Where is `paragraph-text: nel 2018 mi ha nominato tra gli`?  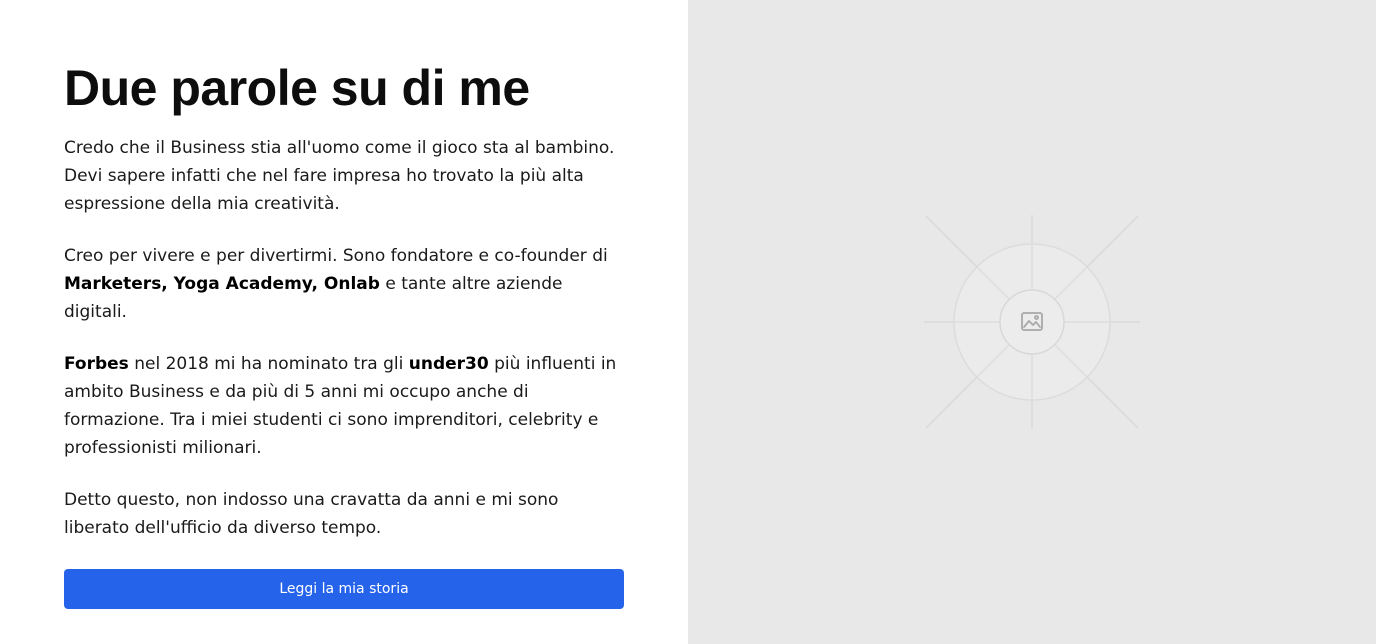 paragraph-text: nel 2018 mi ha nominato tra gli is located at coordinates (268, 364).